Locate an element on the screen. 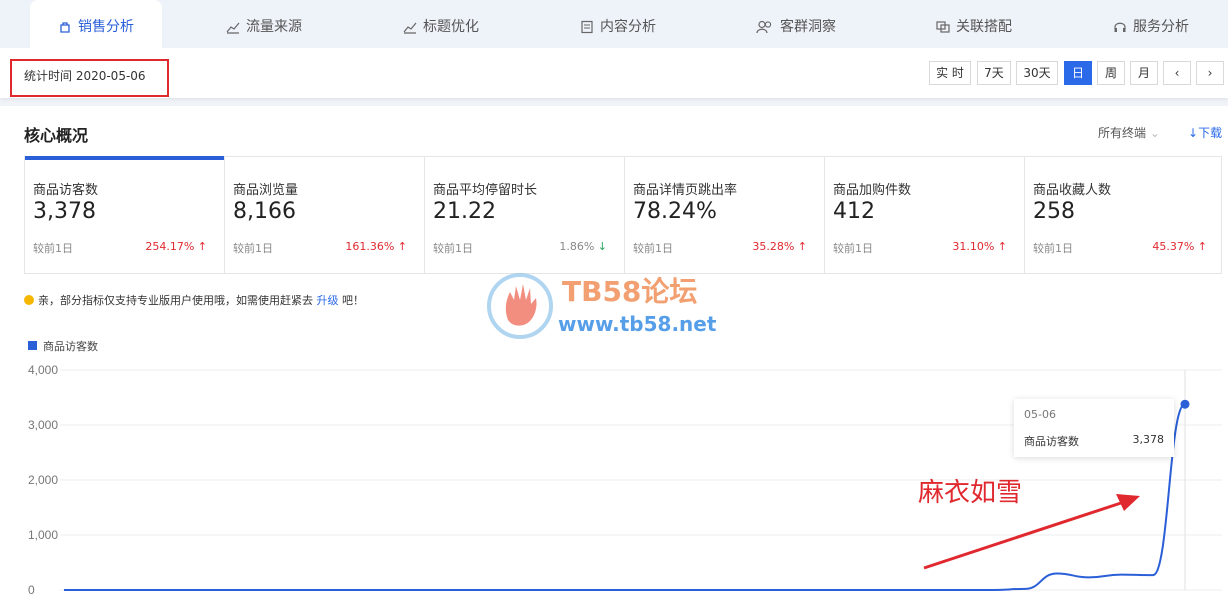 This screenshot has width=1228, height=608. tooltip-label: 商品访客数 is located at coordinates (1051, 441).